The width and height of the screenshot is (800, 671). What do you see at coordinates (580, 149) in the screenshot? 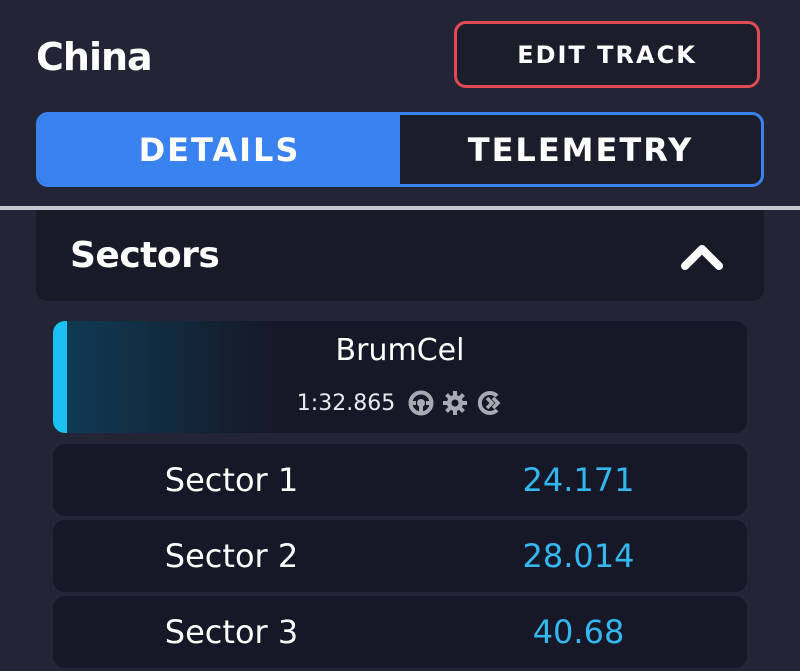
I see `tab-telemetry: TELEMETRY` at bounding box center [580, 149].